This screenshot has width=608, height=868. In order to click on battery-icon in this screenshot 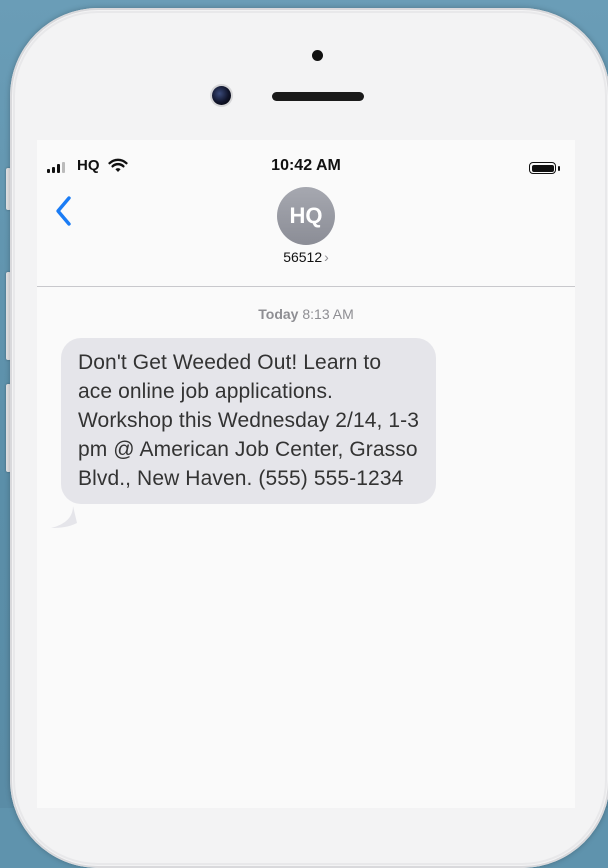, I will do `click(542, 168)`.